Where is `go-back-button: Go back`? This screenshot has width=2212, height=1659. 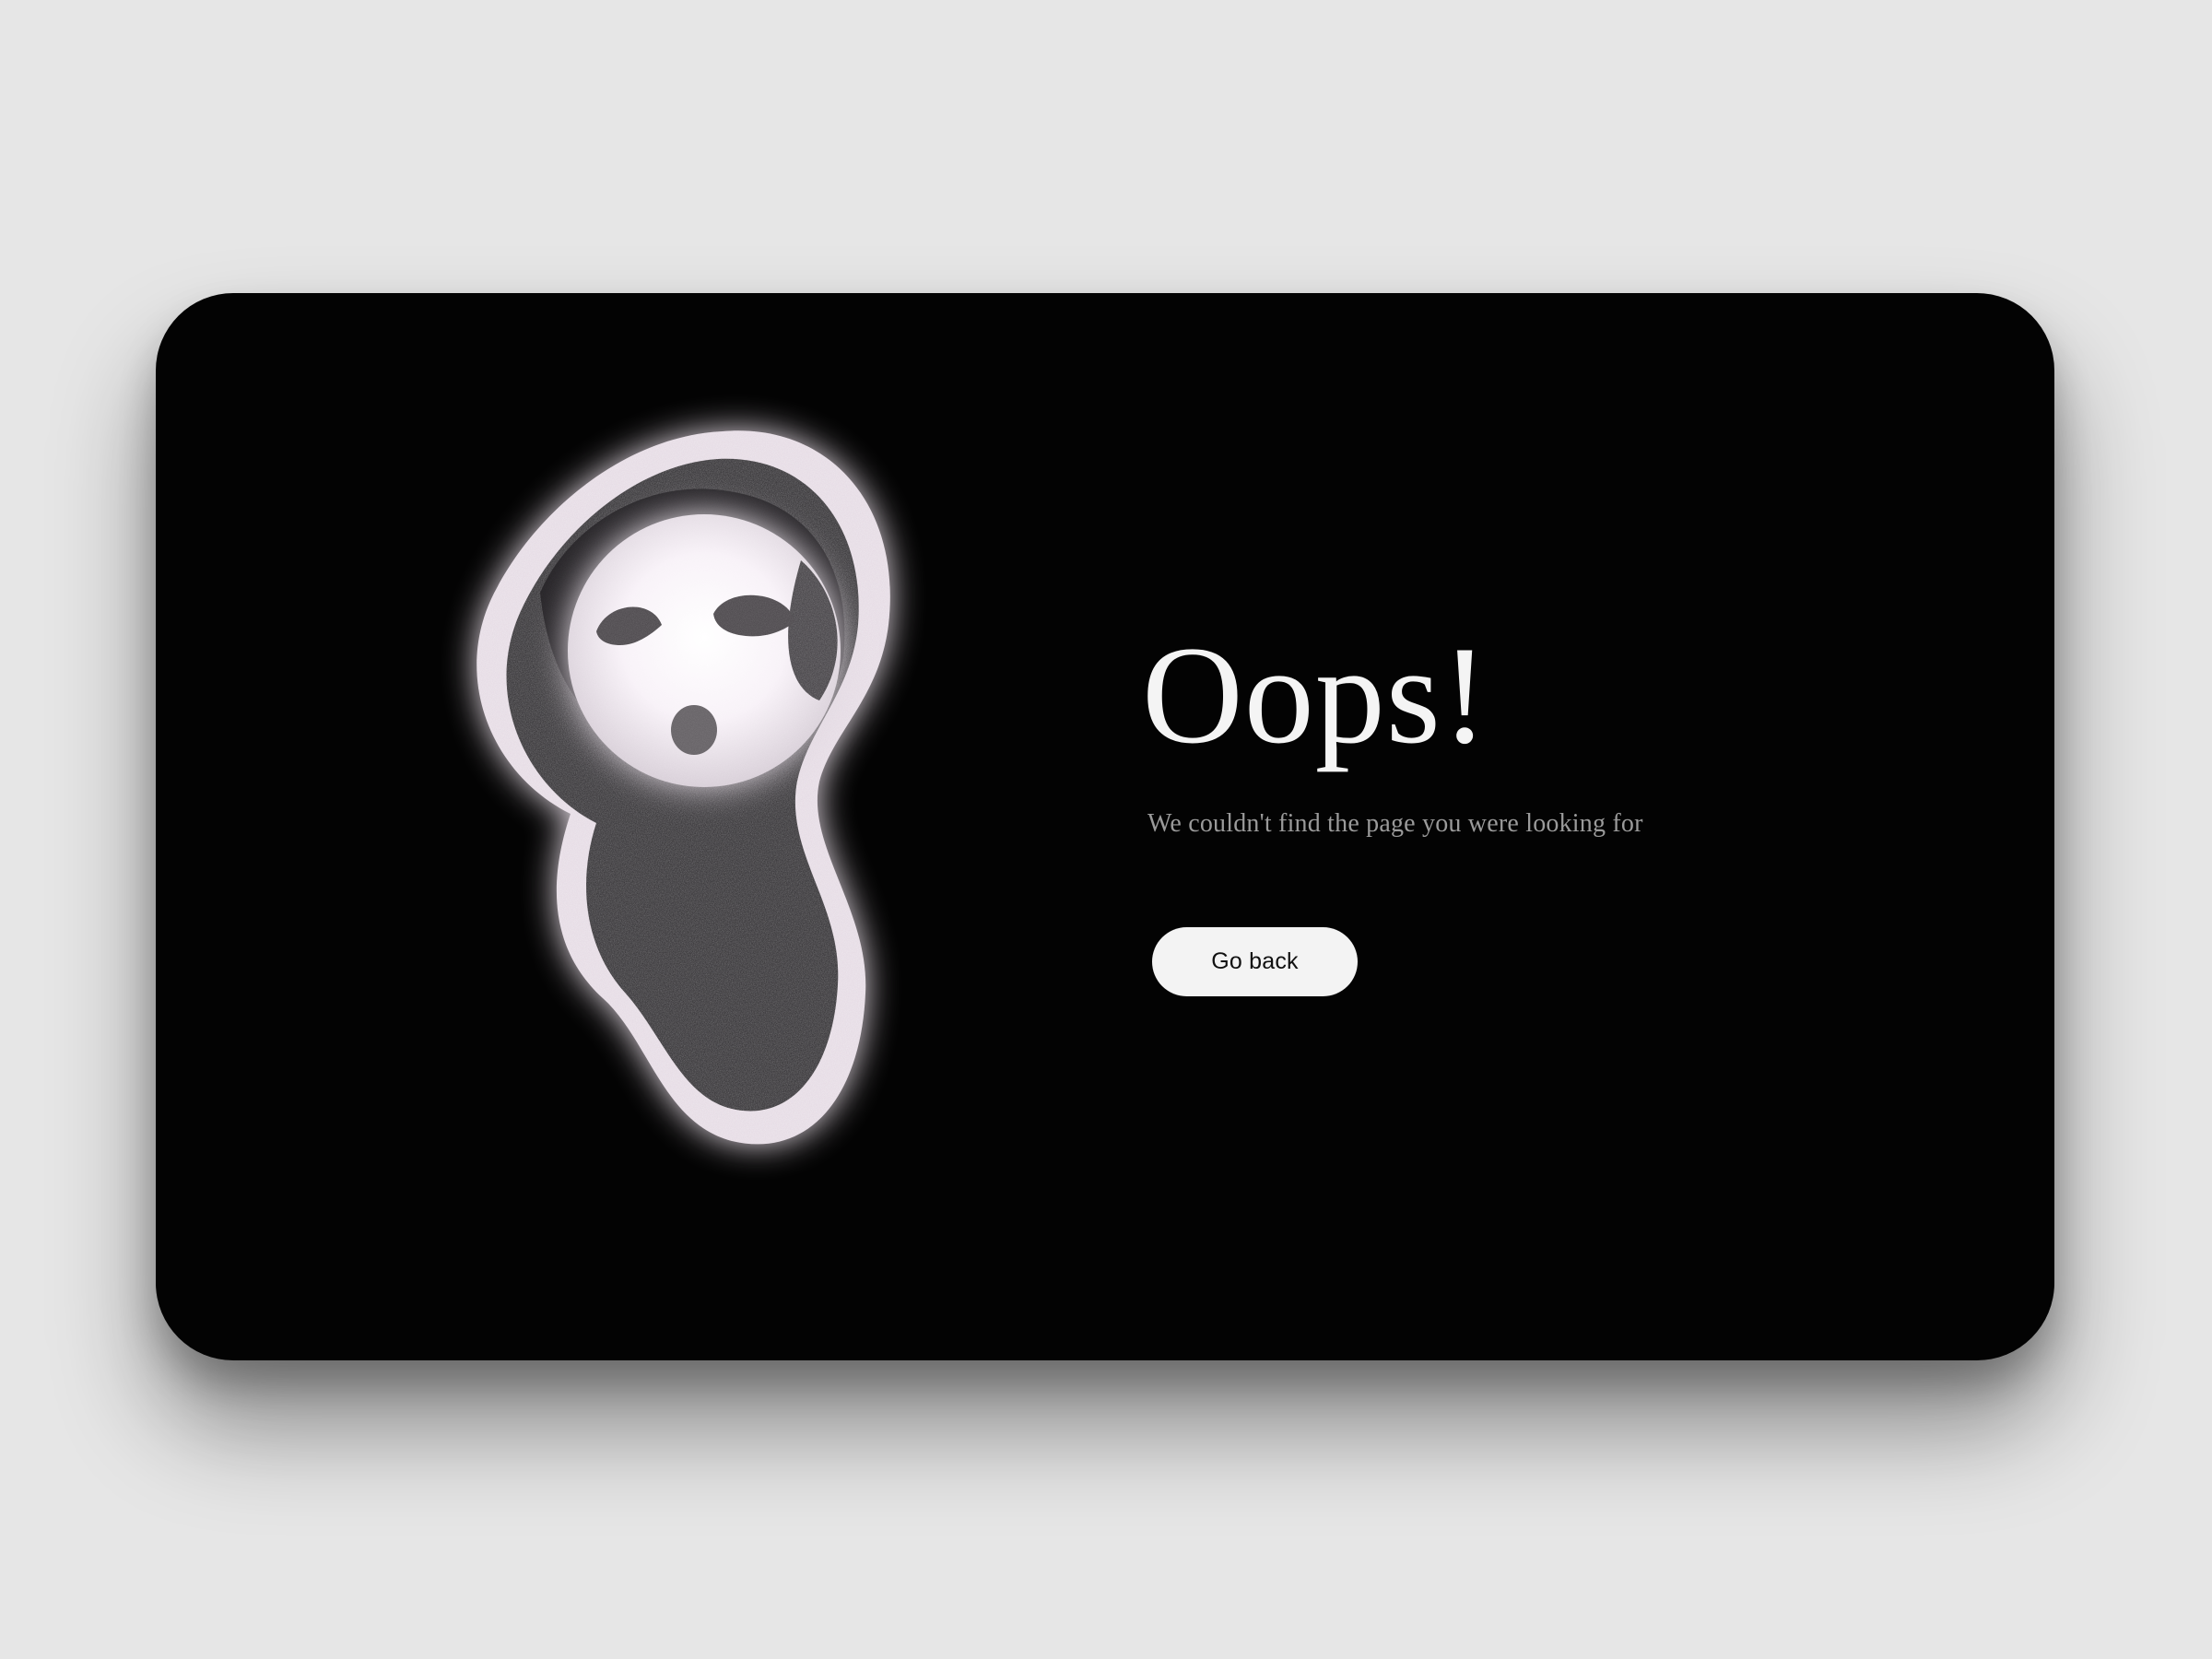 go-back-button: Go back is located at coordinates (1255, 961).